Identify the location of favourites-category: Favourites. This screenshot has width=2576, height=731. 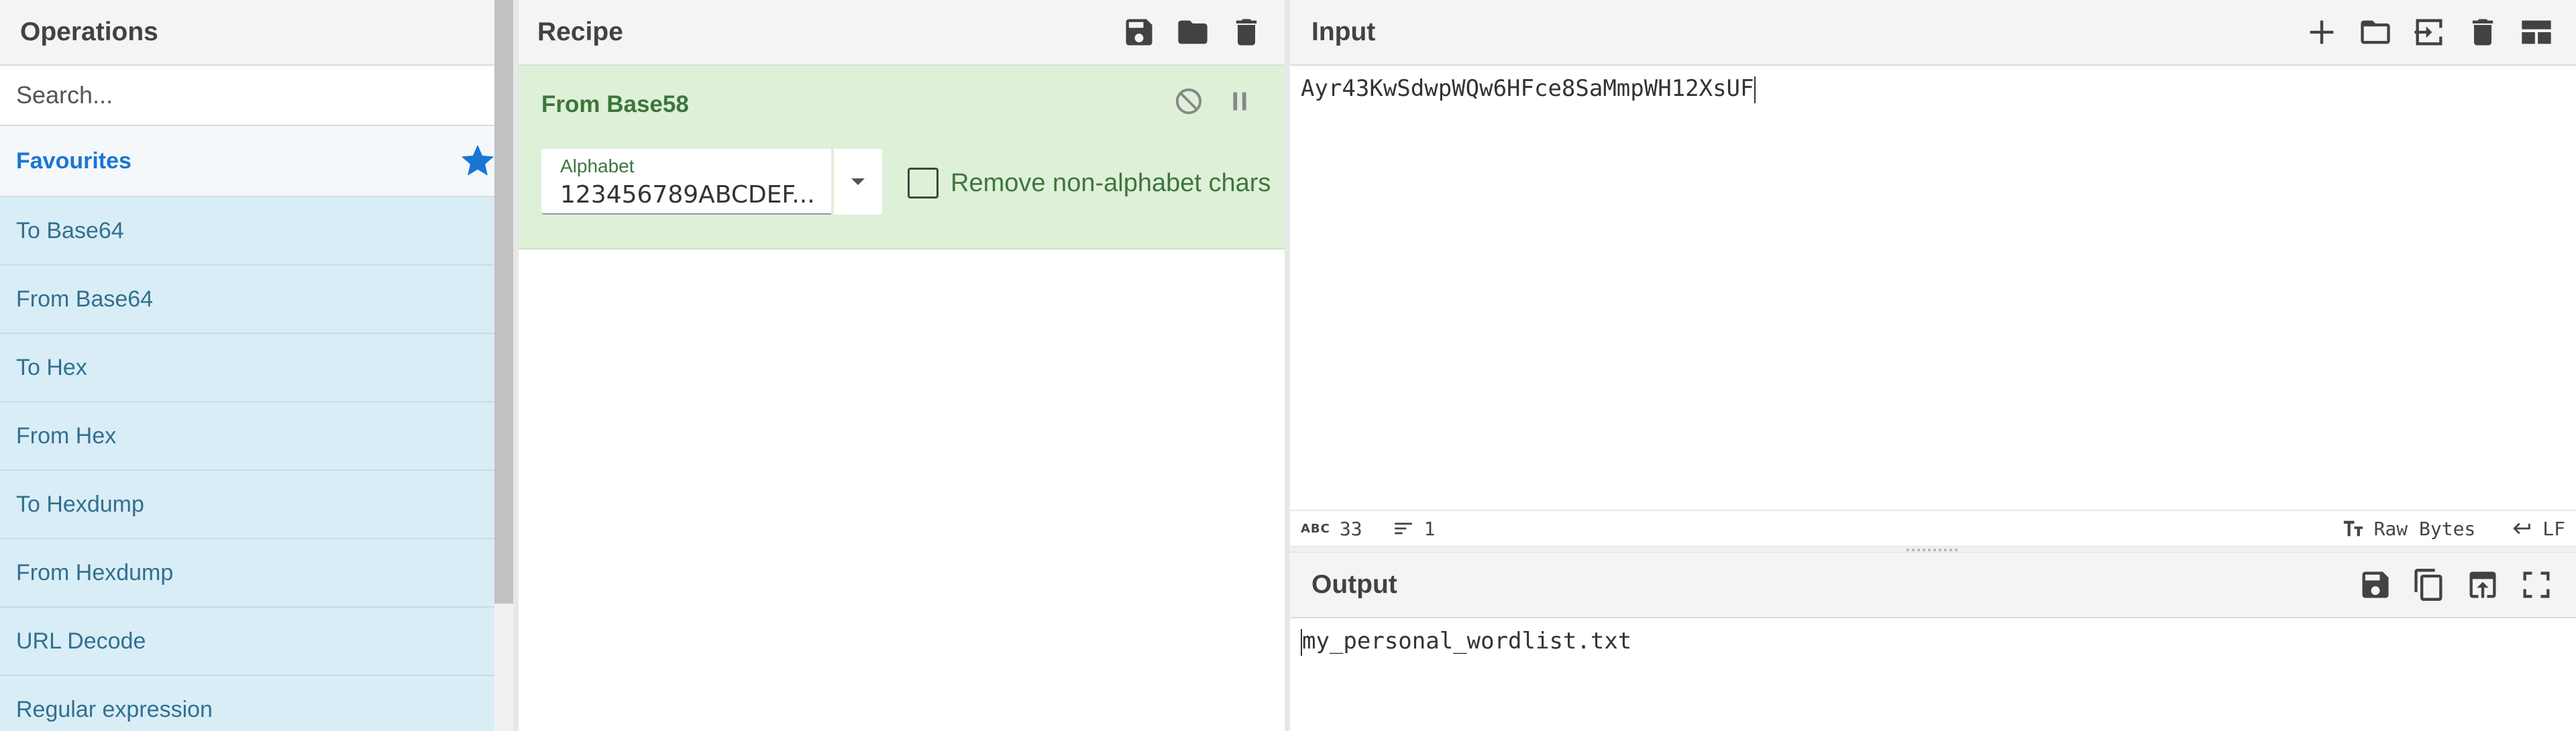
(256, 161).